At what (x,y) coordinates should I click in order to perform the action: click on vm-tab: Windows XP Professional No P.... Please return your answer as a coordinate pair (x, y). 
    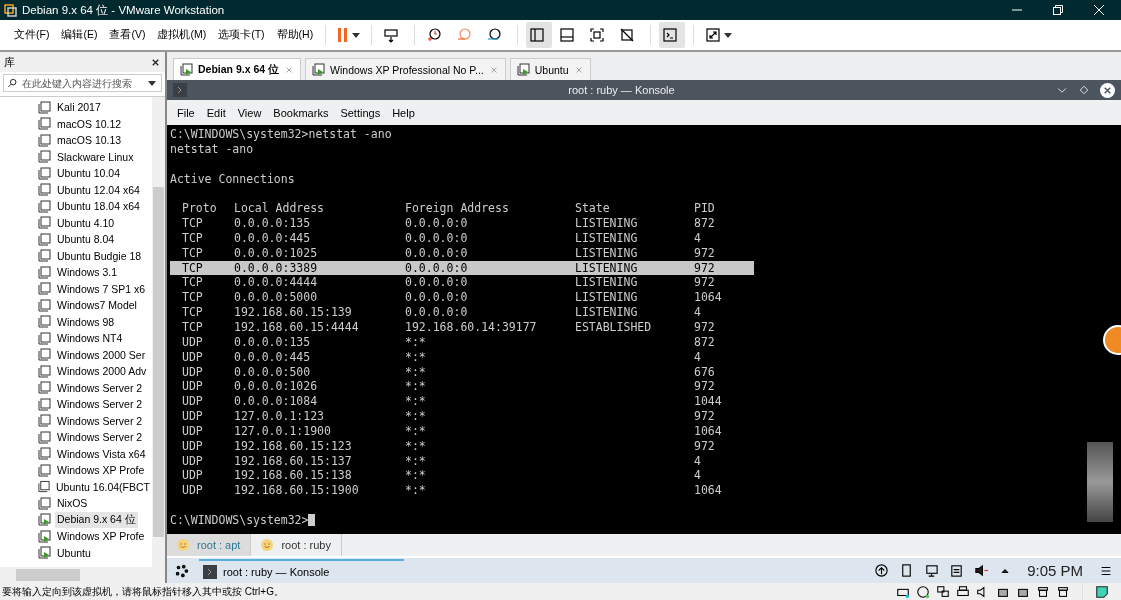
    Looking at the image, I should click on (405, 69).